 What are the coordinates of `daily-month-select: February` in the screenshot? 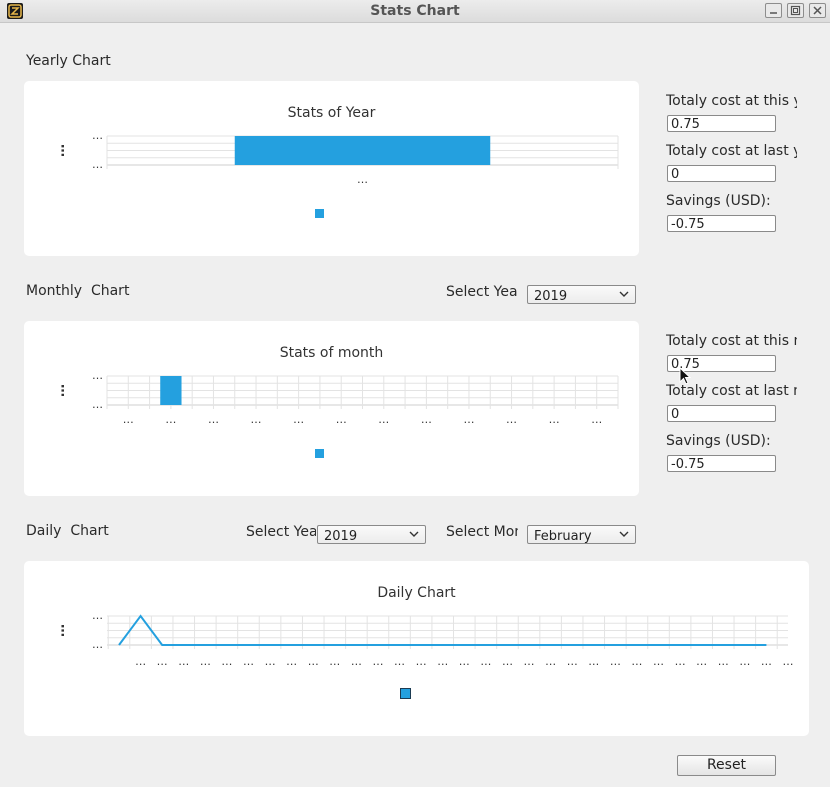 It's located at (581, 534).